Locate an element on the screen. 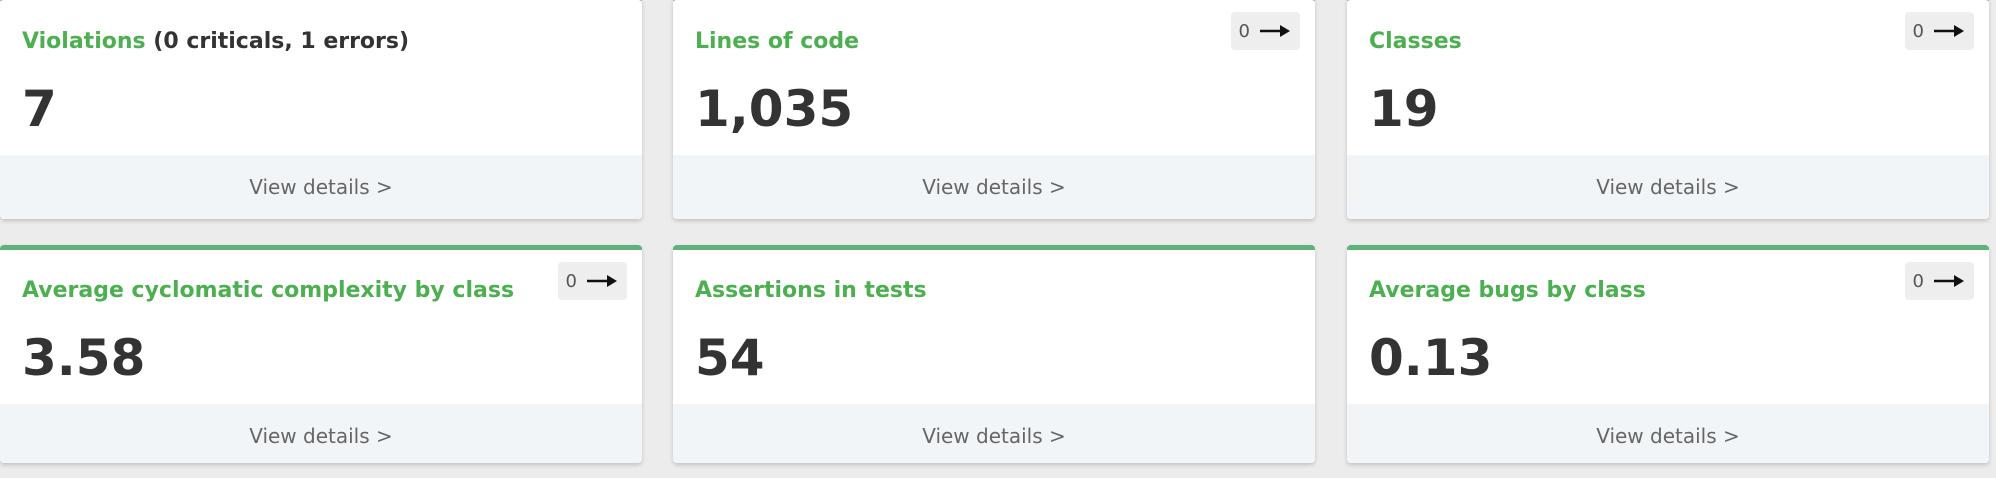  metric-card-classes: Classes 19 0 View details > is located at coordinates (1668, 109).